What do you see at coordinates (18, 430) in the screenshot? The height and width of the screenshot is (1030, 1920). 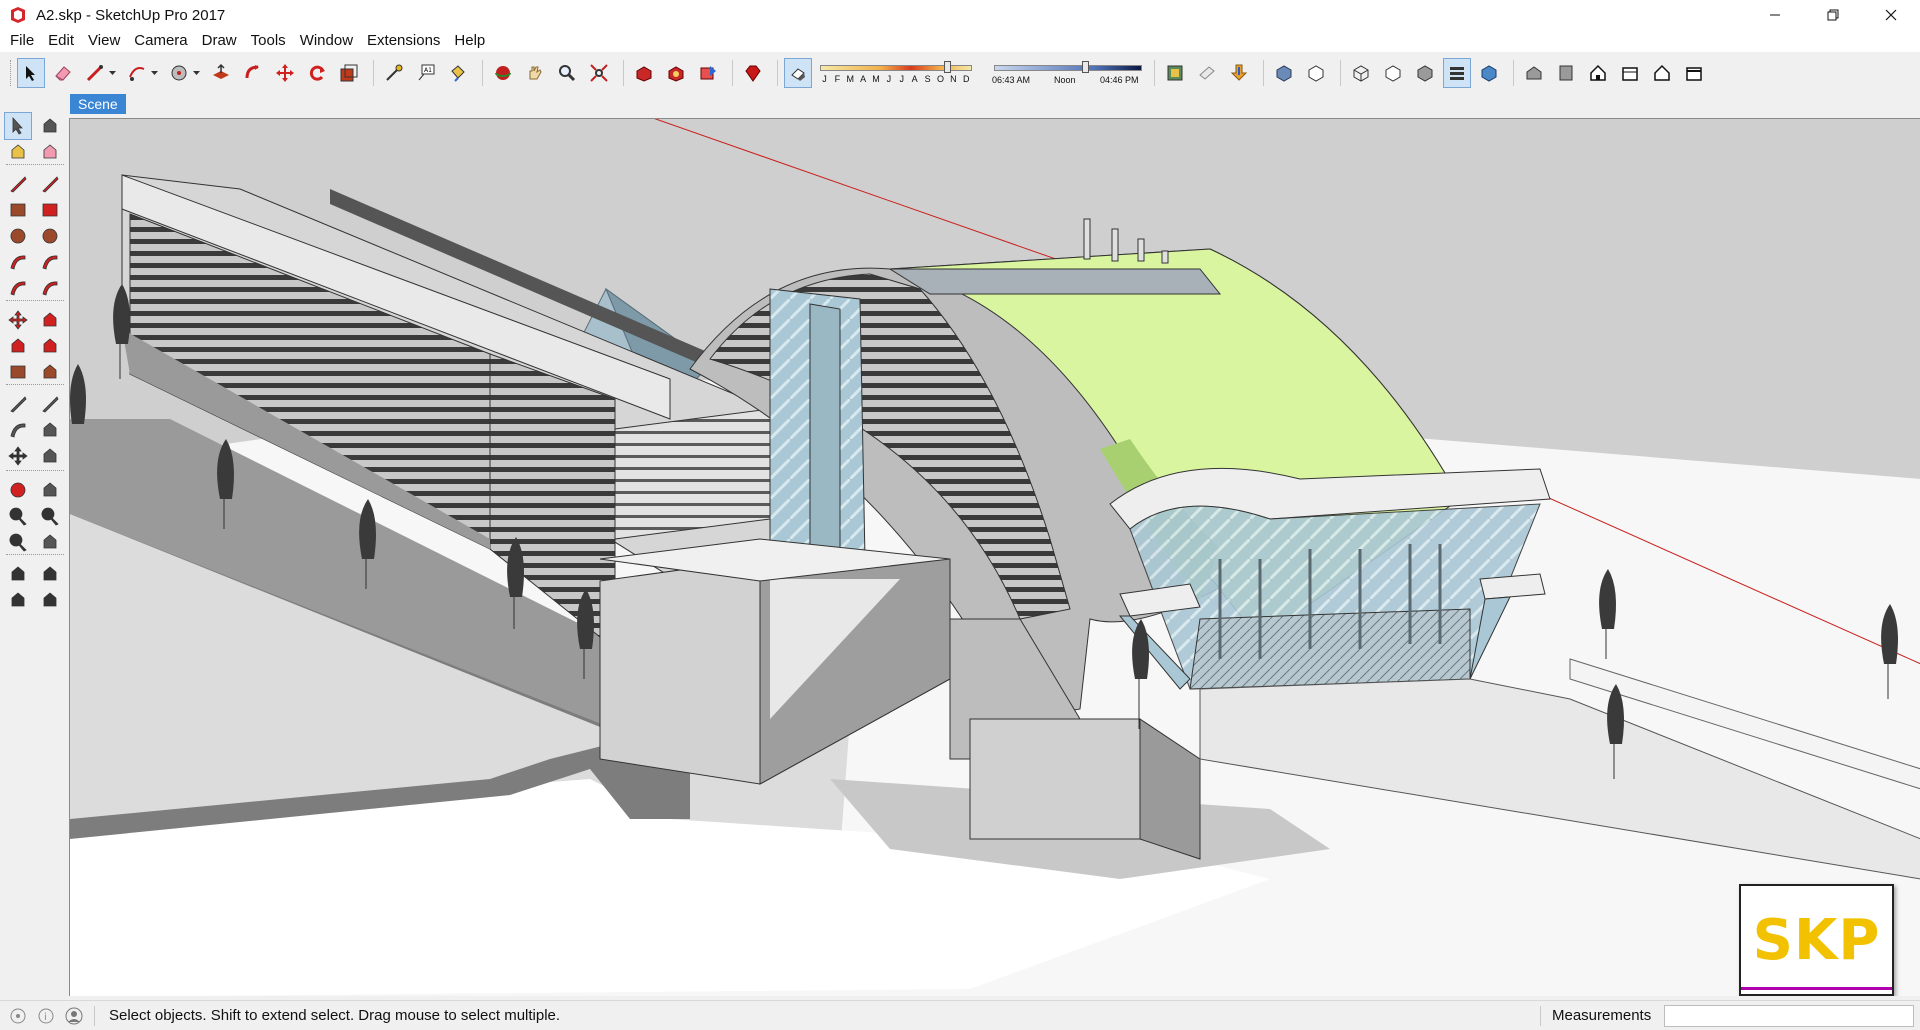 I see `protractor-tool-button` at bounding box center [18, 430].